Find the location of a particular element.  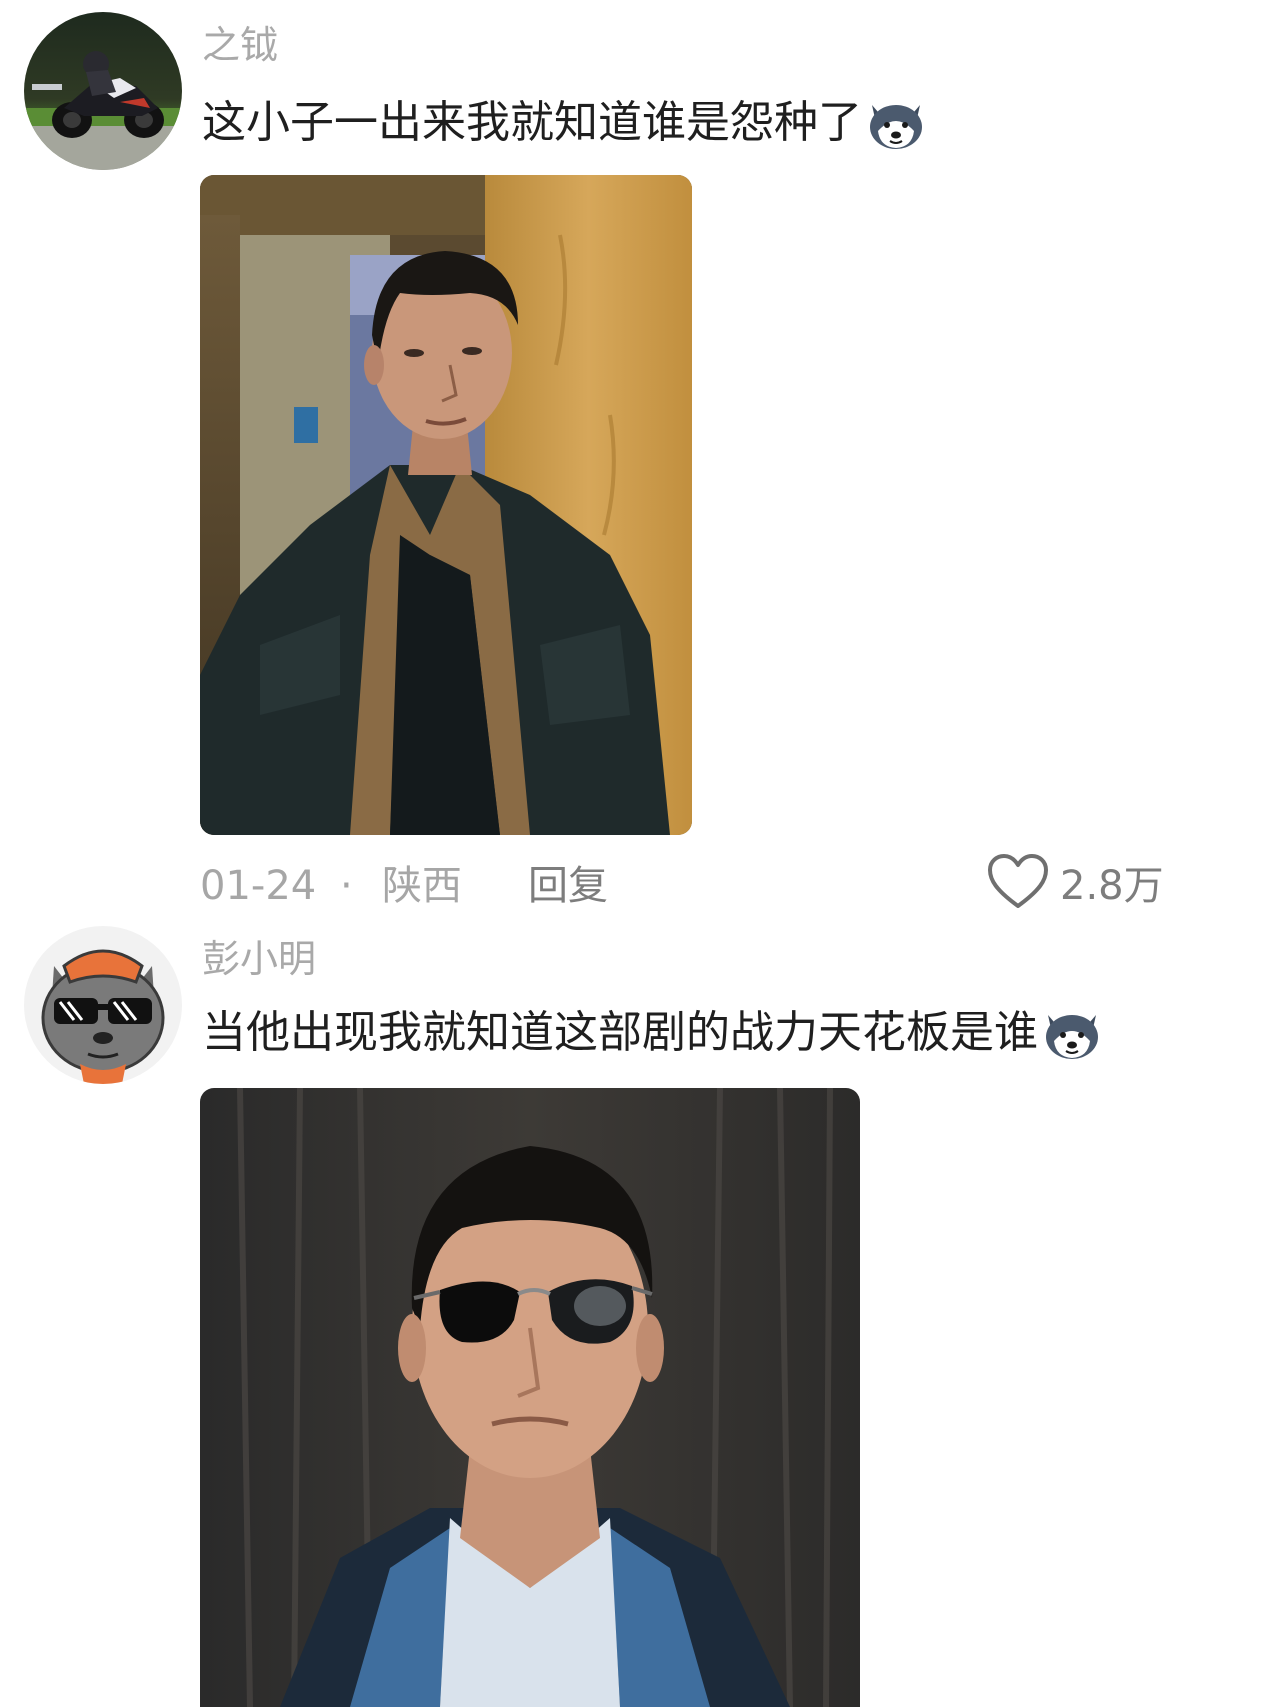

motorcycle-rider-avatar-image is located at coordinates (103, 91).